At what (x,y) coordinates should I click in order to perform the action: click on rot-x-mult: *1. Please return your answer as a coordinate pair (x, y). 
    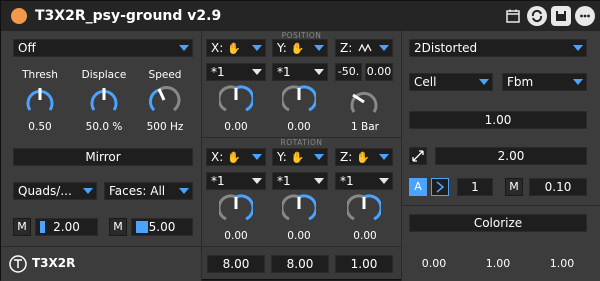
    Looking at the image, I should click on (236, 181).